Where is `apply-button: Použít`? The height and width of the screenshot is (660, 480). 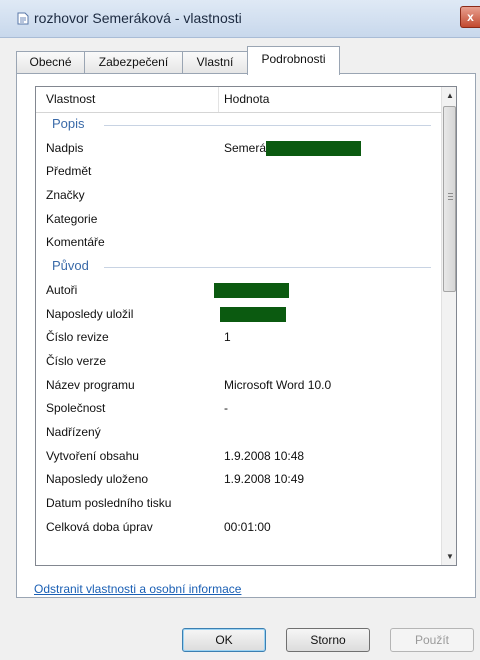
apply-button: Použít is located at coordinates (432, 640).